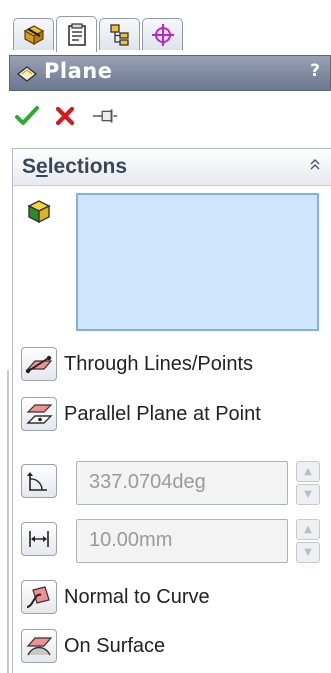  I want to click on on-surface-label: On Surface, so click(115, 645).